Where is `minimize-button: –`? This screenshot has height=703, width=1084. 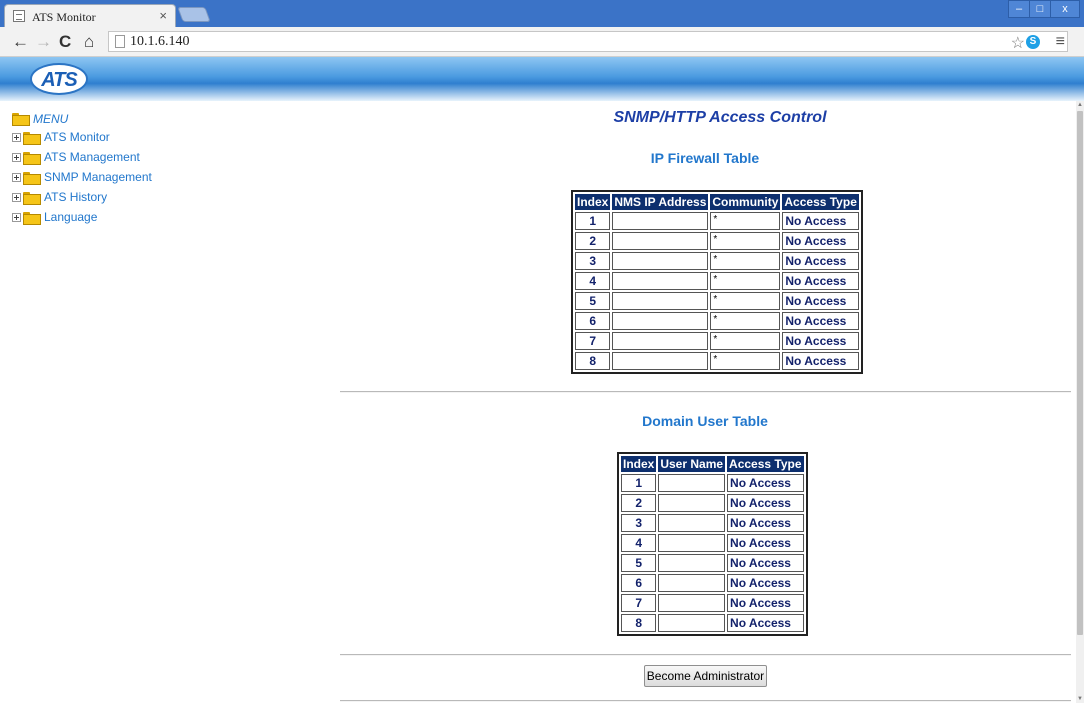
minimize-button: – is located at coordinates (1019, 9).